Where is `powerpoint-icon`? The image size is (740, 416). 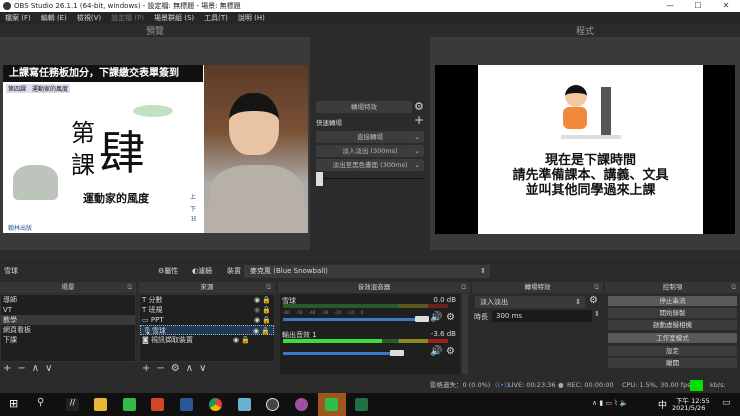
powerpoint-icon is located at coordinates (157, 404).